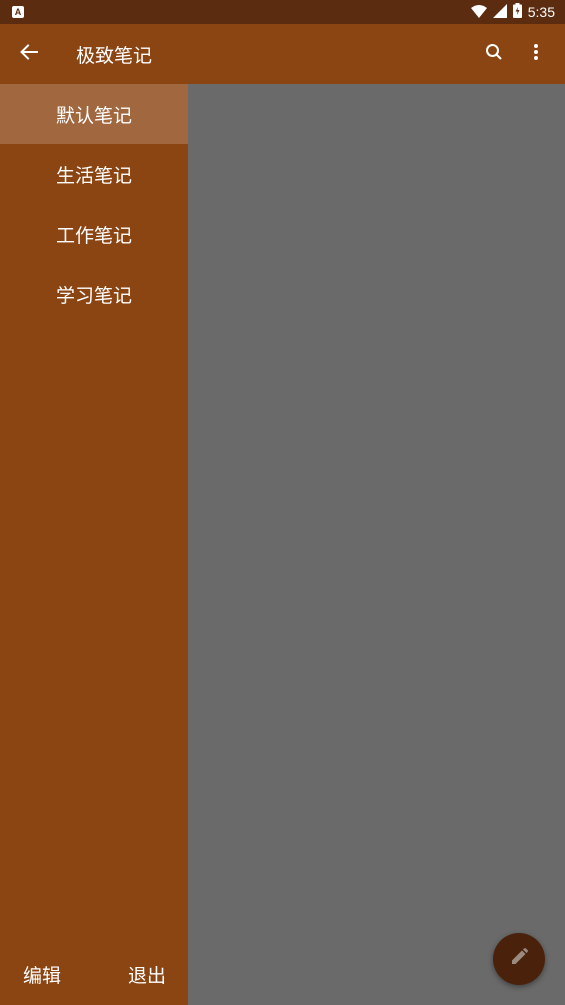  I want to click on drawer-item-label: 默认笔记, so click(93, 115).